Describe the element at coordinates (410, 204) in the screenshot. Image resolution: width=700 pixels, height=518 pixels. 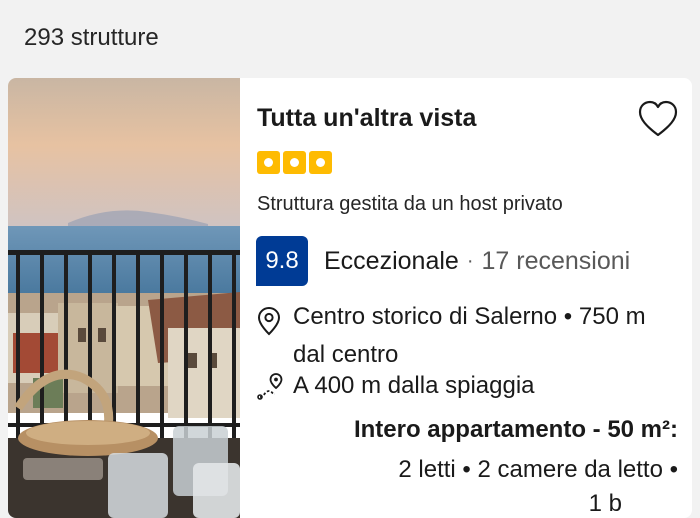
I see `host-type-note: Struttura gestita da un host privato` at that location.